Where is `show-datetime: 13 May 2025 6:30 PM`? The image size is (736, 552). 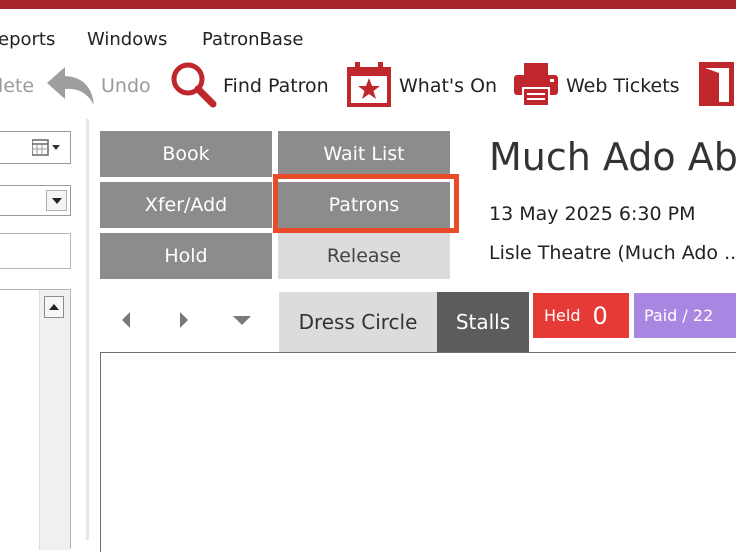
show-datetime: 13 May 2025 6:30 PM is located at coordinates (592, 214).